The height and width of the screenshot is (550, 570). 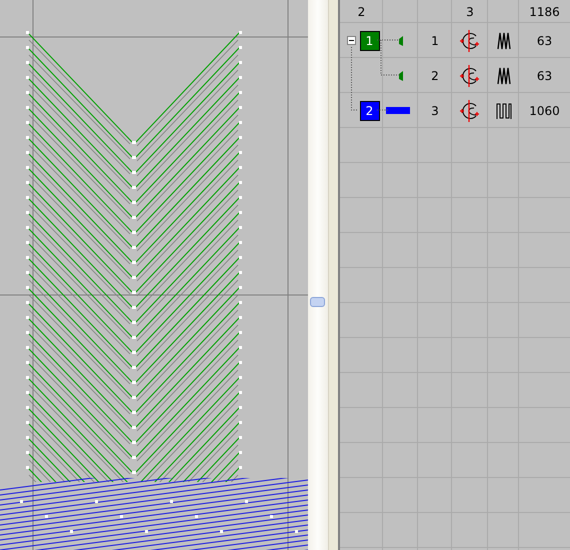 What do you see at coordinates (544, 111) in the screenshot?
I see `stitch-count: 1060` at bounding box center [544, 111].